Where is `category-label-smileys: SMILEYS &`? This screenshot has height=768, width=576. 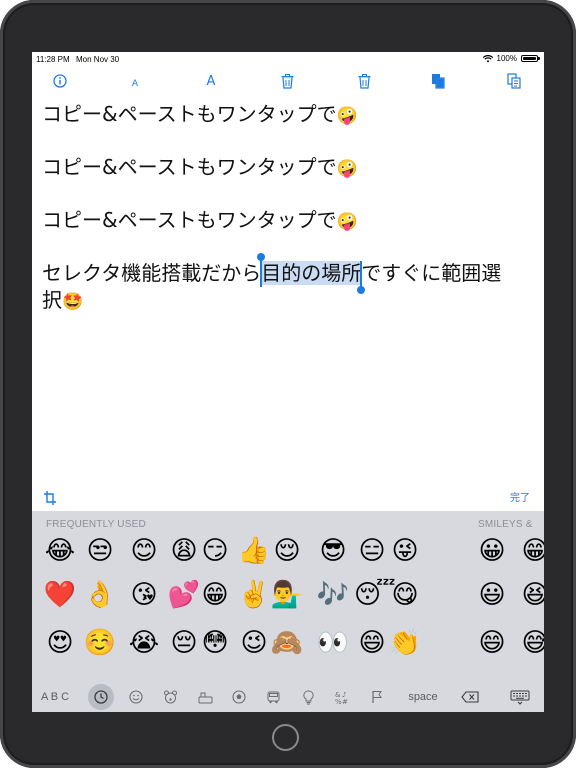 category-label-smileys: SMILEYS & is located at coordinates (505, 524).